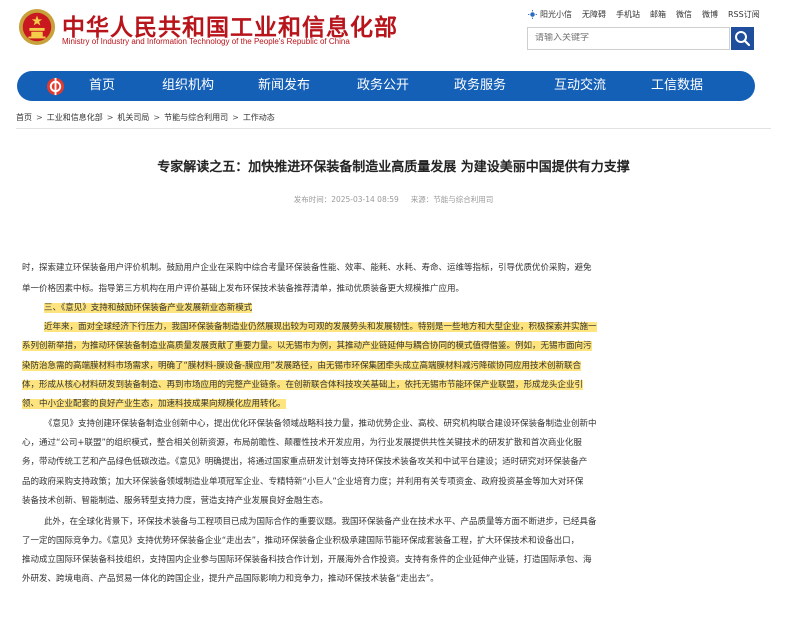  Describe the element at coordinates (196, 117) in the screenshot. I see `breadcrumb-energy-department: 节能与综合利用司` at that location.